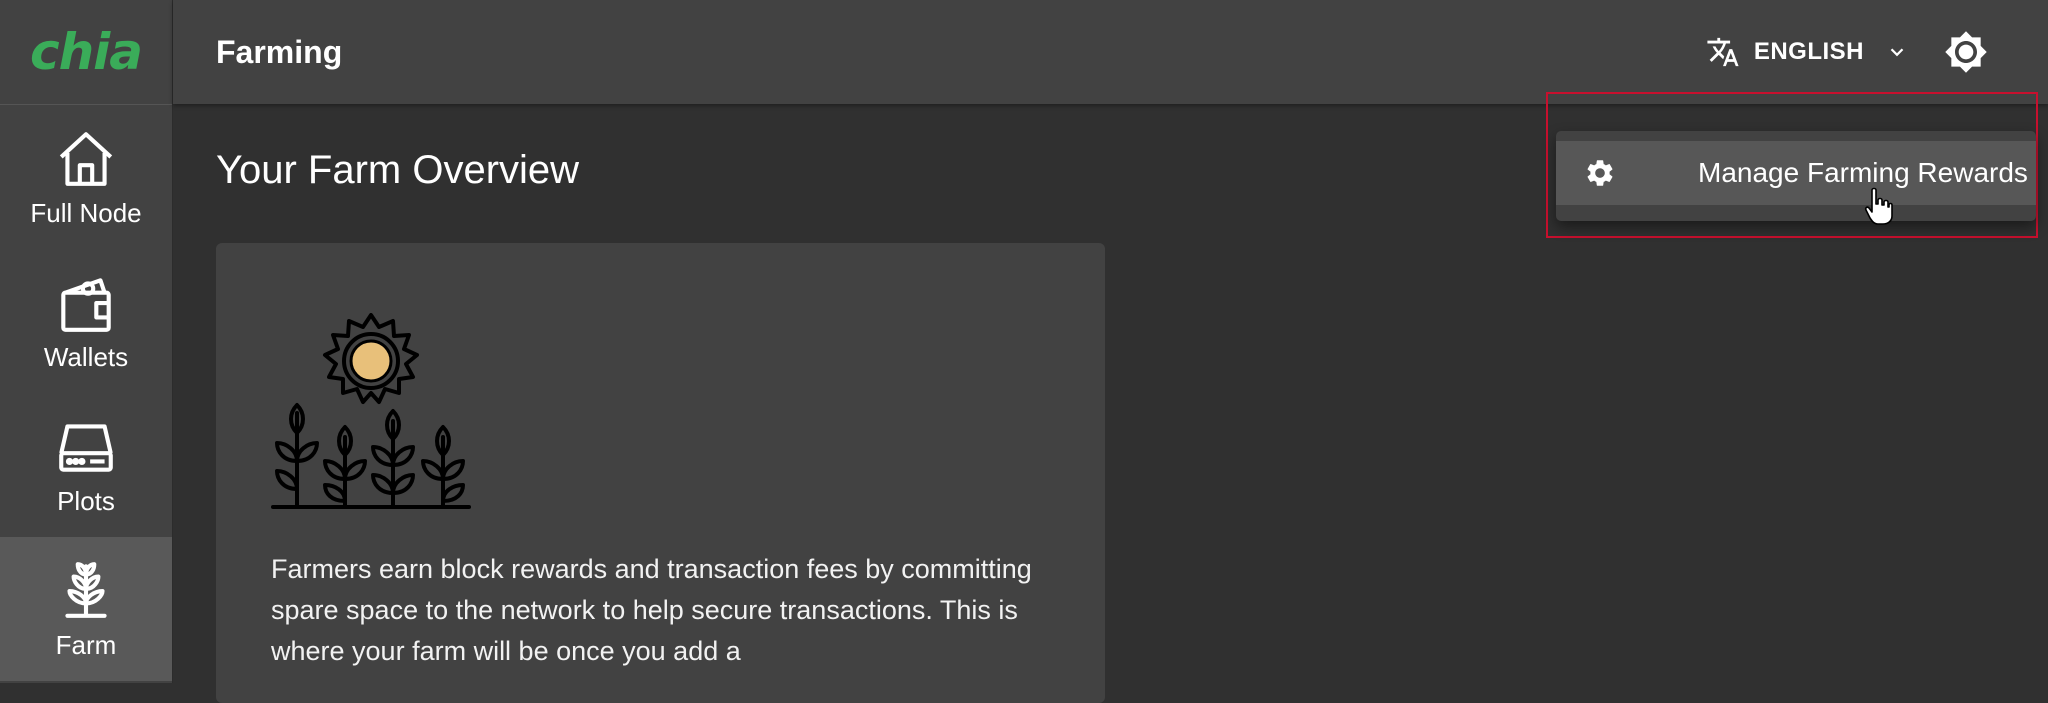  I want to click on wallet-icon, so click(86, 304).